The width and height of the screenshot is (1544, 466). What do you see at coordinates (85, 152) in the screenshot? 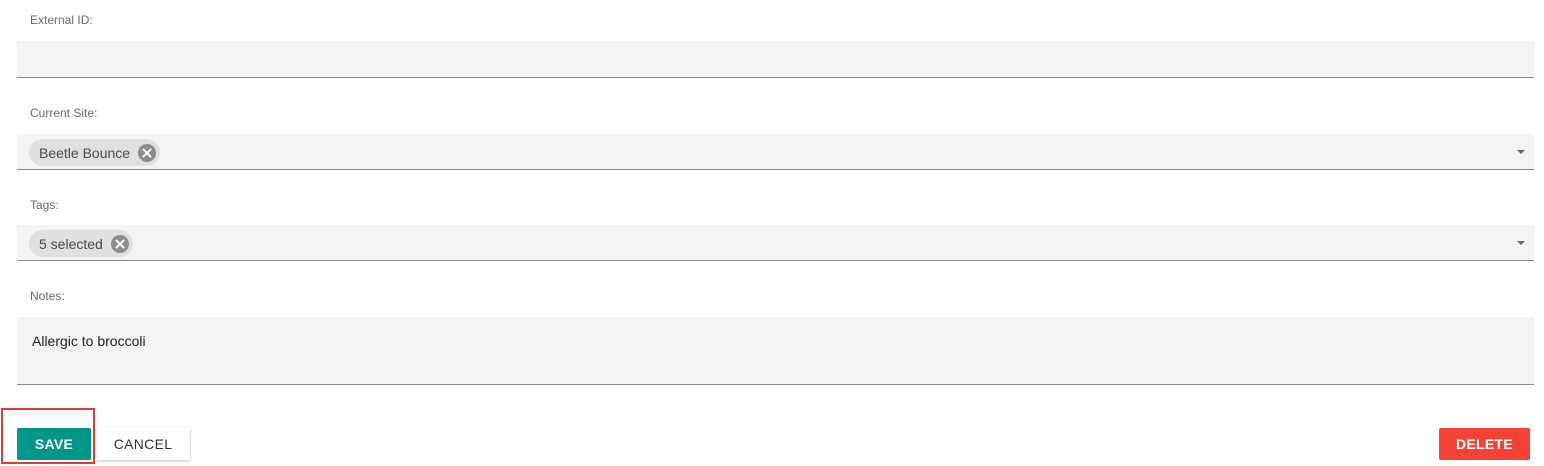
I see `current-site-chip-label: Beetle Bounce` at bounding box center [85, 152].